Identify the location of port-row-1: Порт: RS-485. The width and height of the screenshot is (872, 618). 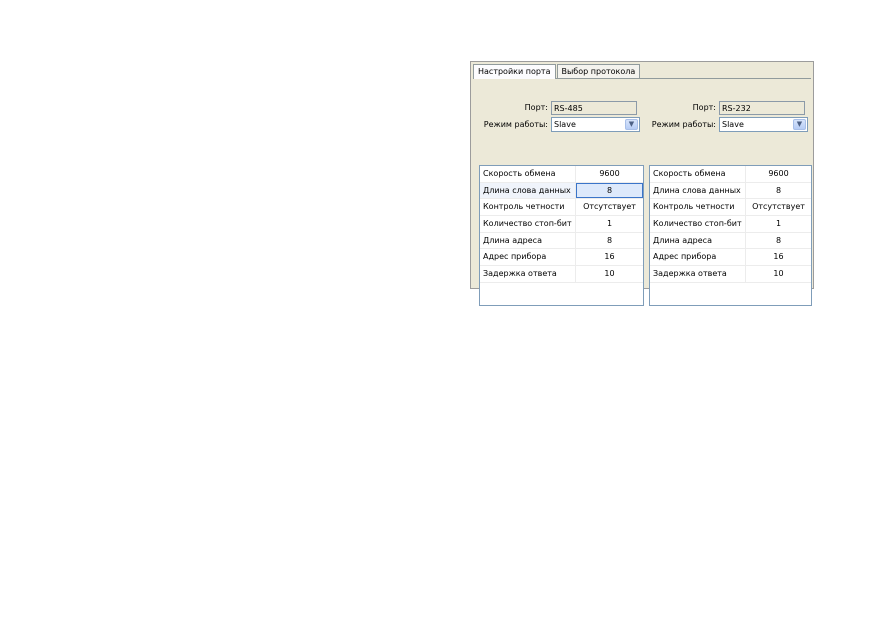
(555, 107).